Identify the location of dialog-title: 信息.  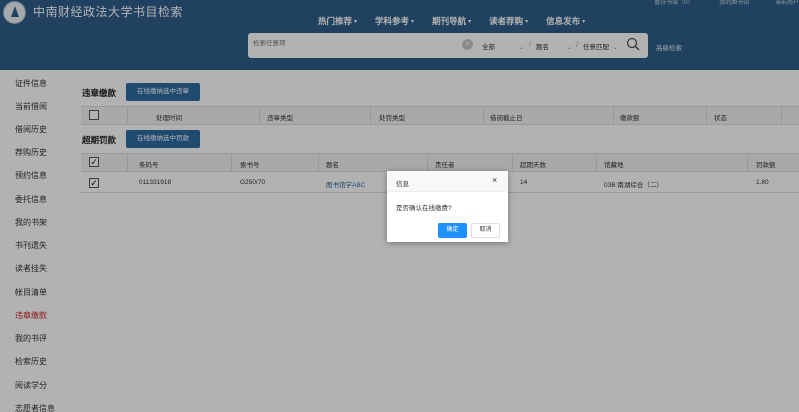
(402, 184).